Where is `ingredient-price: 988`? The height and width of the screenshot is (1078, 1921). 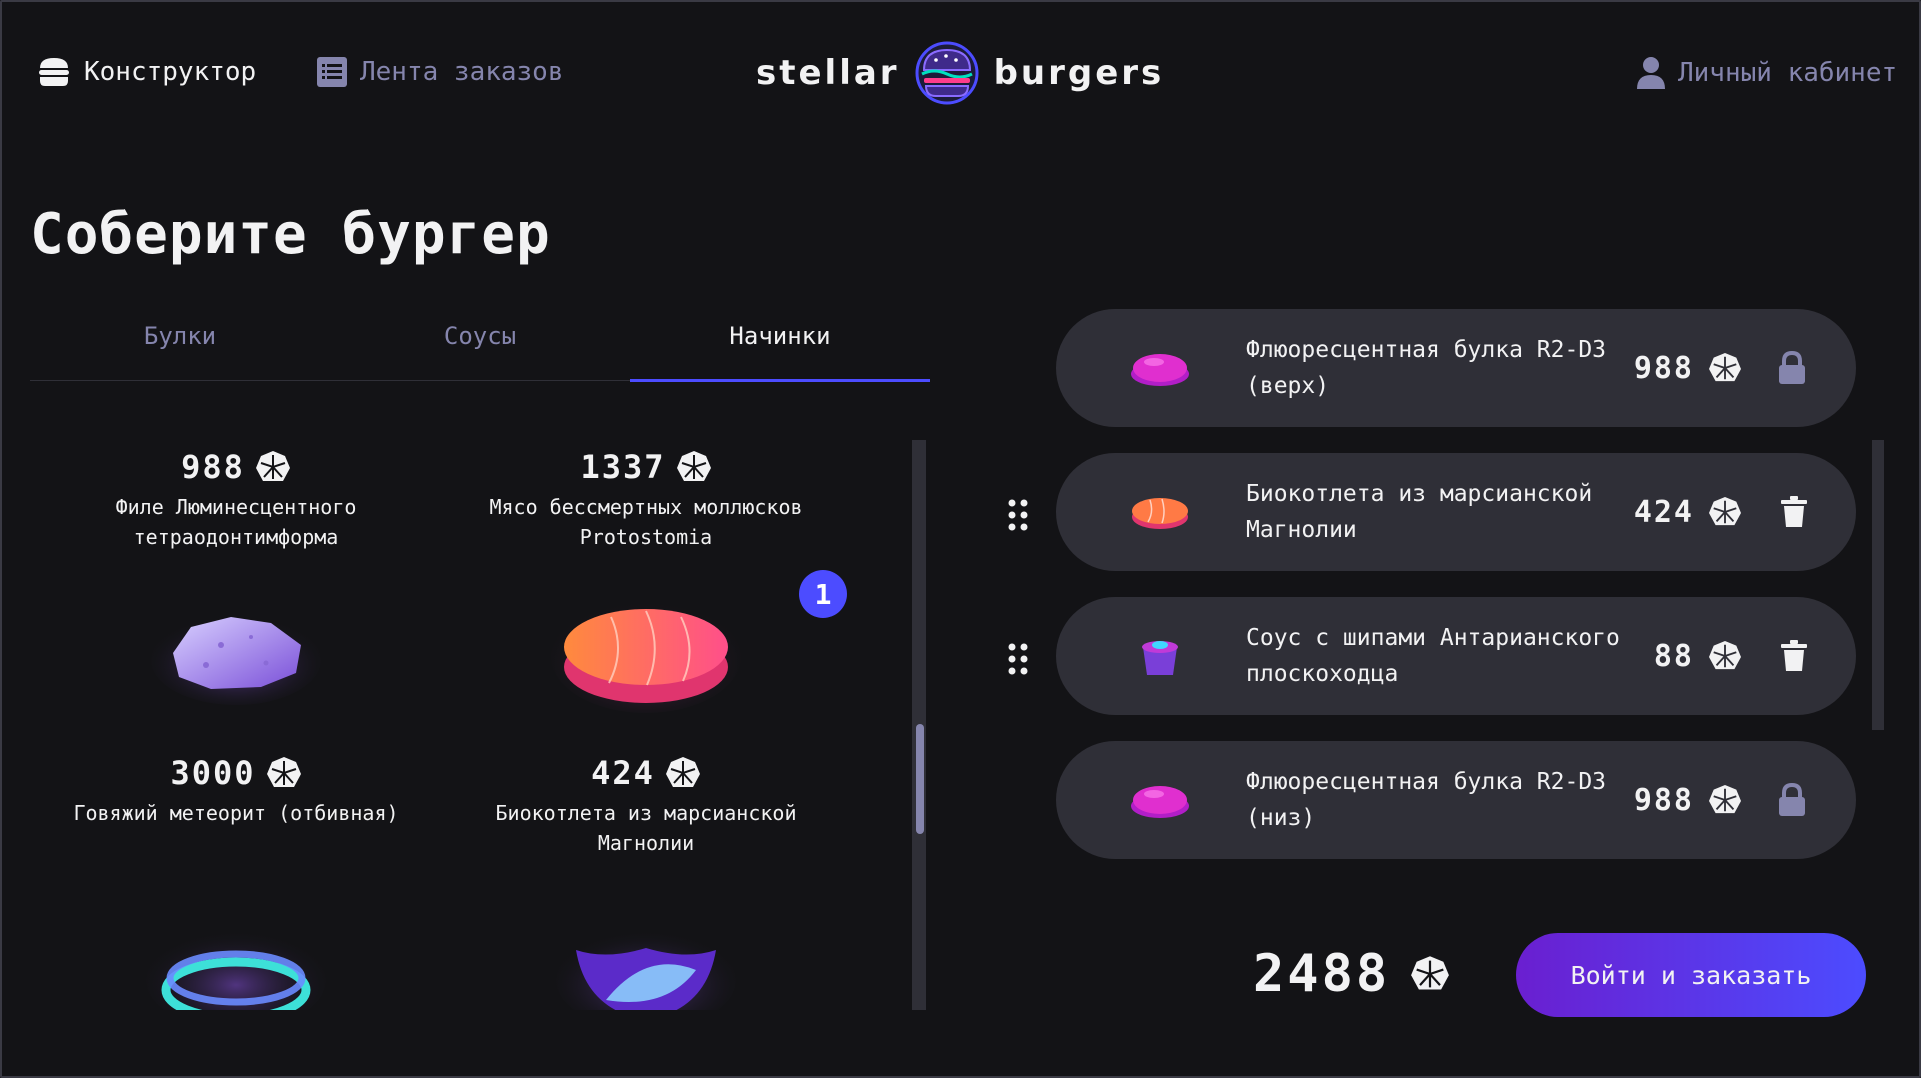 ingredient-price: 988 is located at coordinates (236, 467).